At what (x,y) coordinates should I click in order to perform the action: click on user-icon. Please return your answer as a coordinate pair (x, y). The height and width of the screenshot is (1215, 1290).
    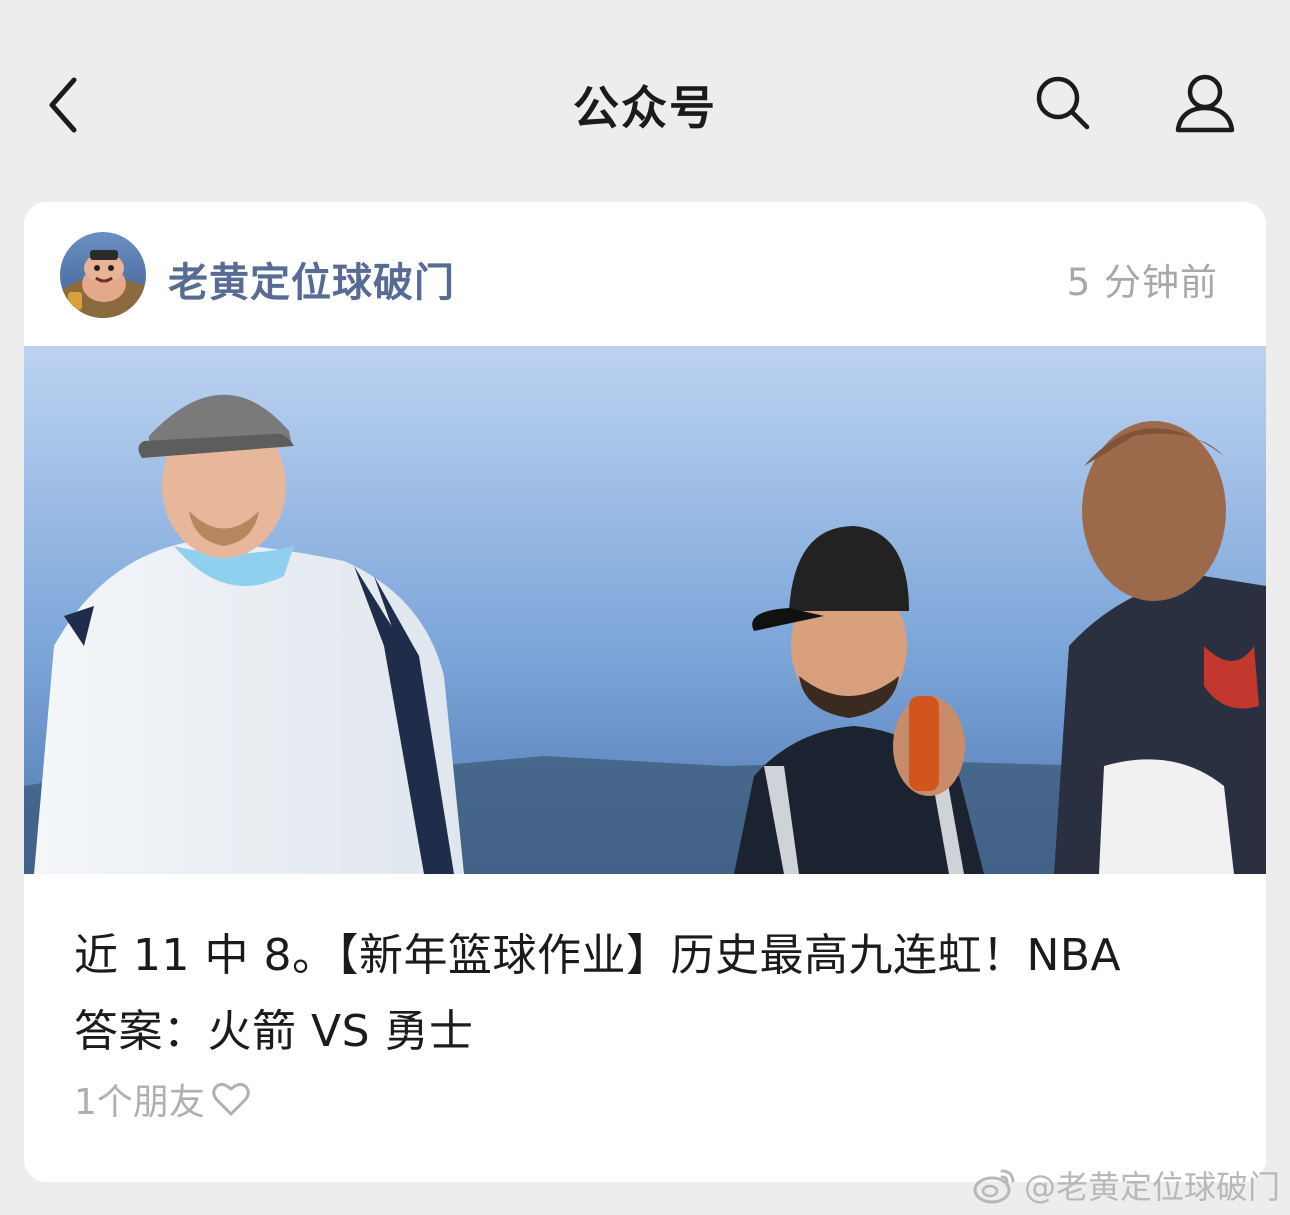
    Looking at the image, I should click on (1205, 103).